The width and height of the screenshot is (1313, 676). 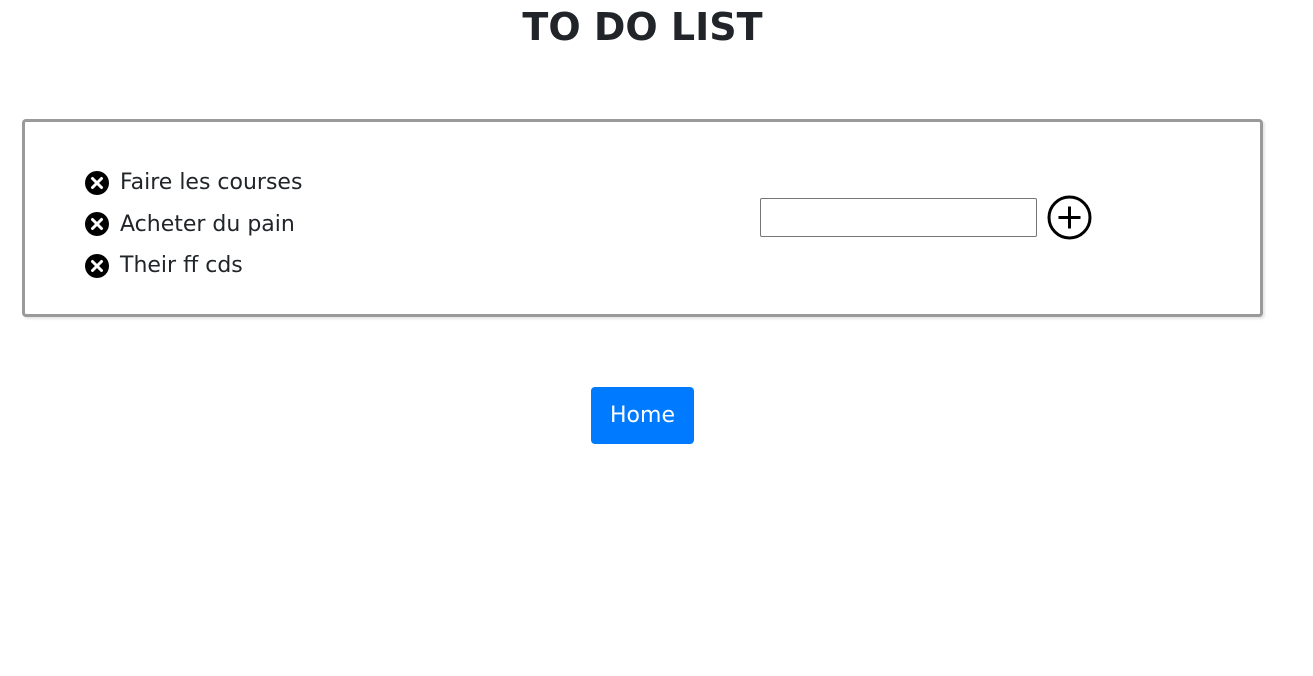 I want to click on list-item: Acheter du pain, so click(x=193, y=225).